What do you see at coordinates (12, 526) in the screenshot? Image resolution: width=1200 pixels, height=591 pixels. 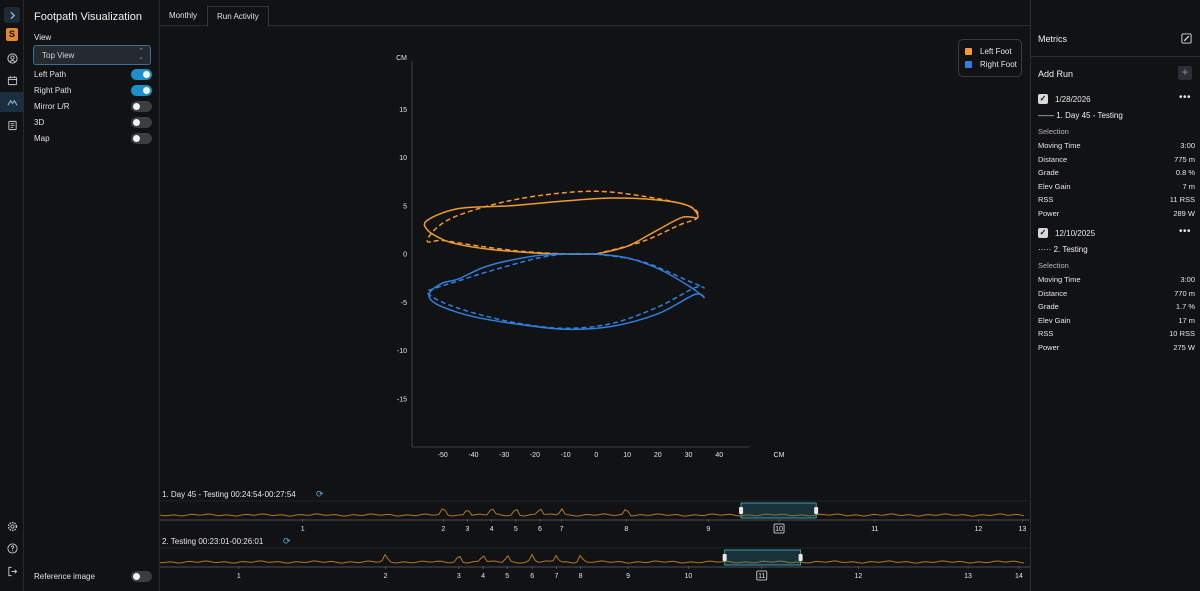 I see `settings-icon` at bounding box center [12, 526].